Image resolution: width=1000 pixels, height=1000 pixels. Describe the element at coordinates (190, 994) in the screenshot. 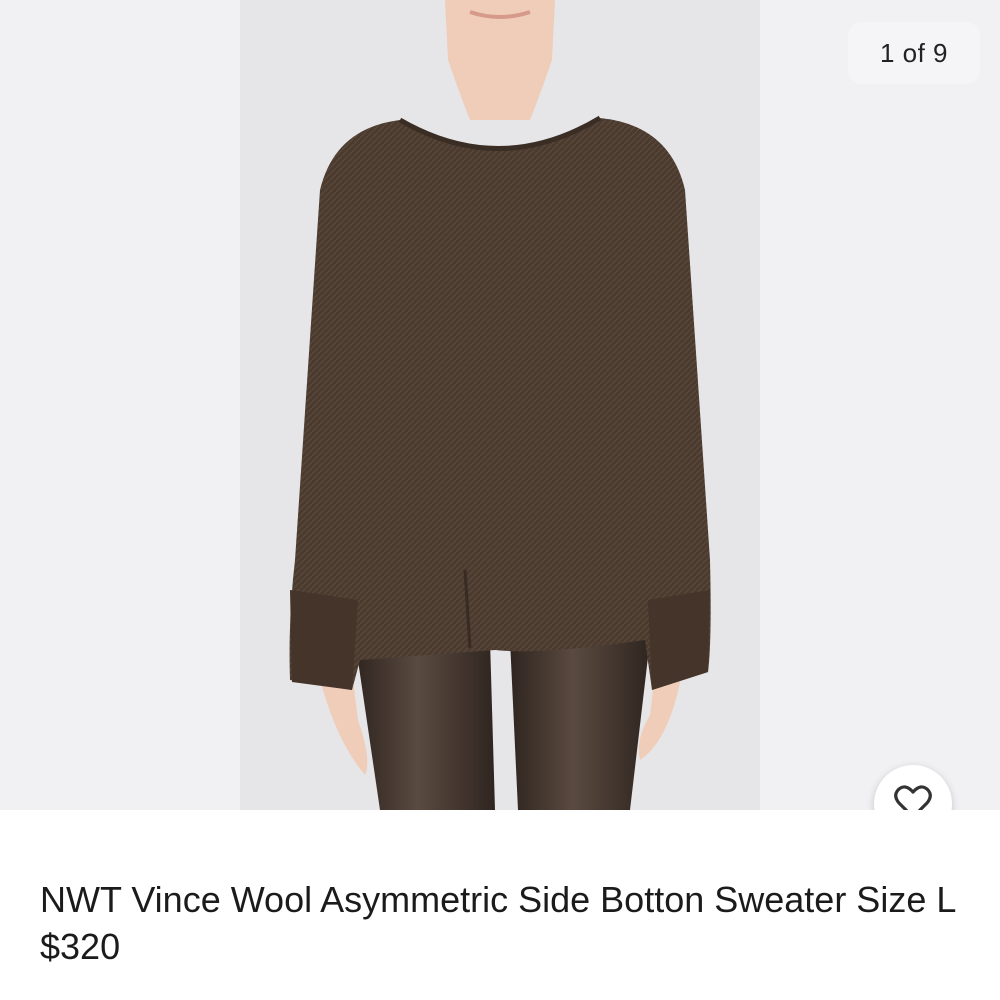

I see `seller-info-cutoff` at that location.